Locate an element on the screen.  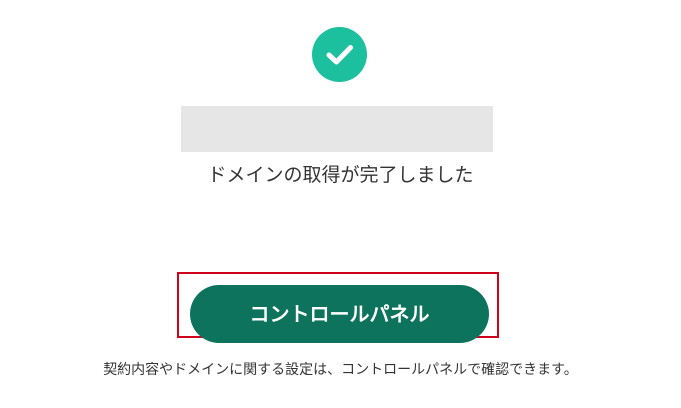
success-message: ドメインの取得が完了しました is located at coordinates (340, 175).